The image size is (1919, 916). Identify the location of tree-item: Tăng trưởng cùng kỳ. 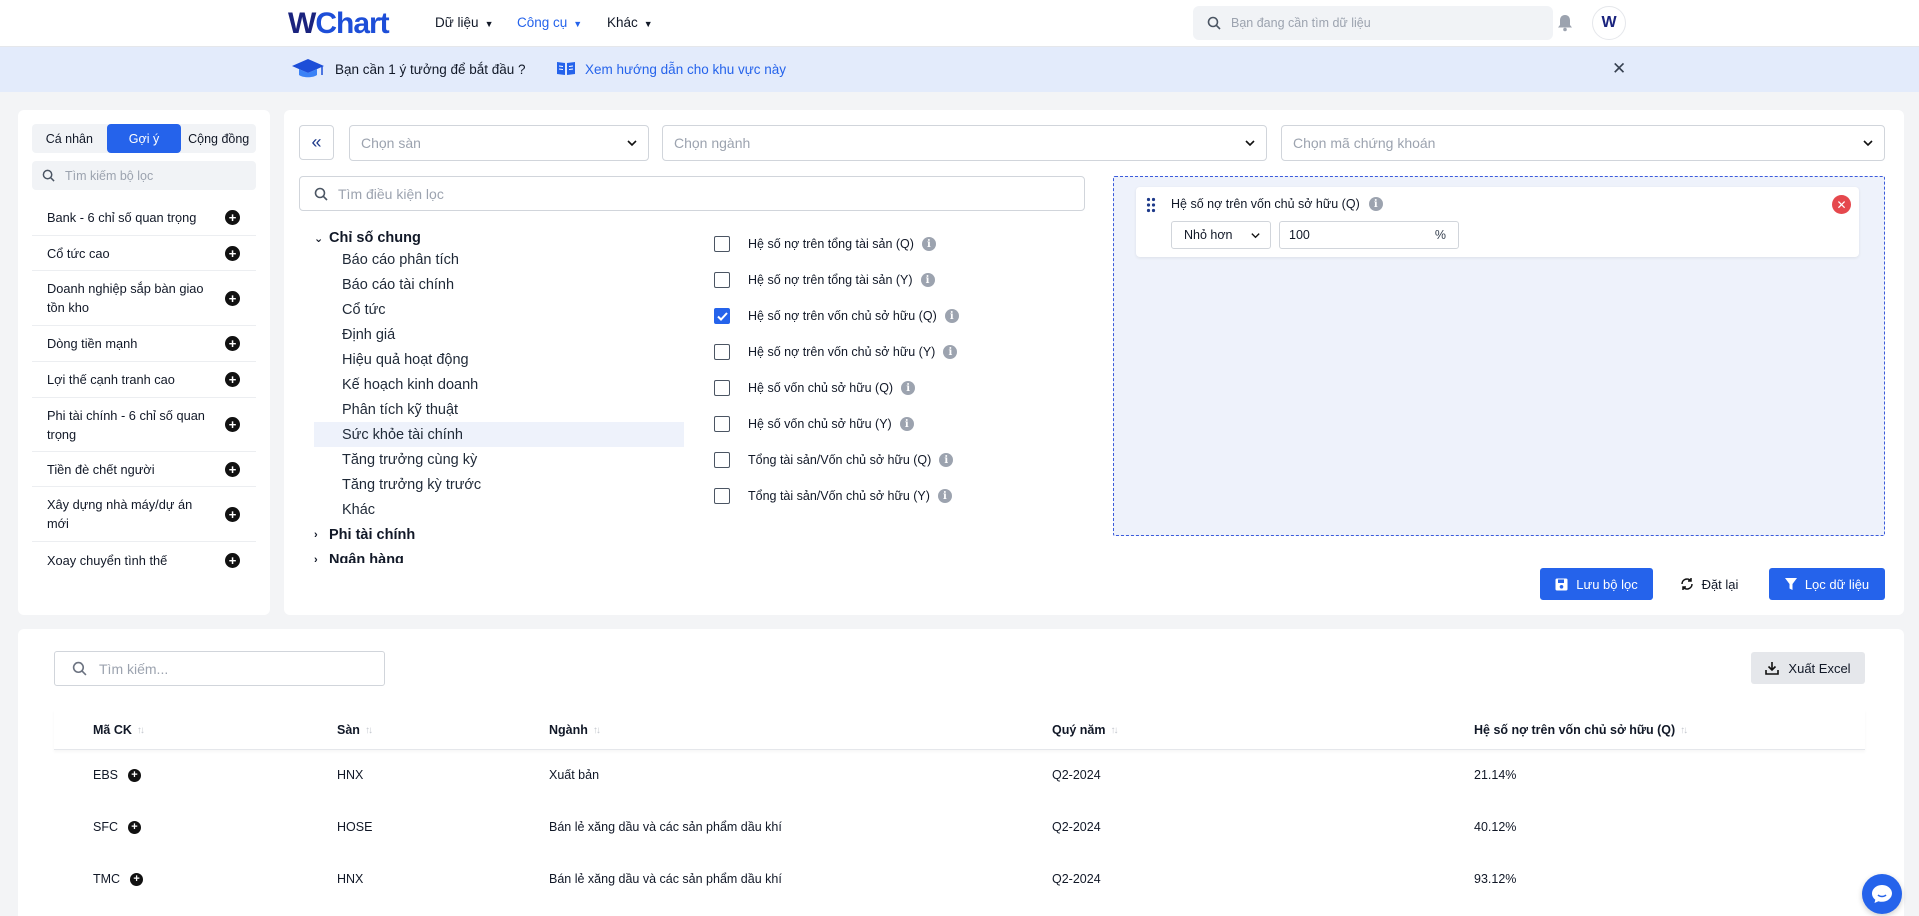
(499, 459).